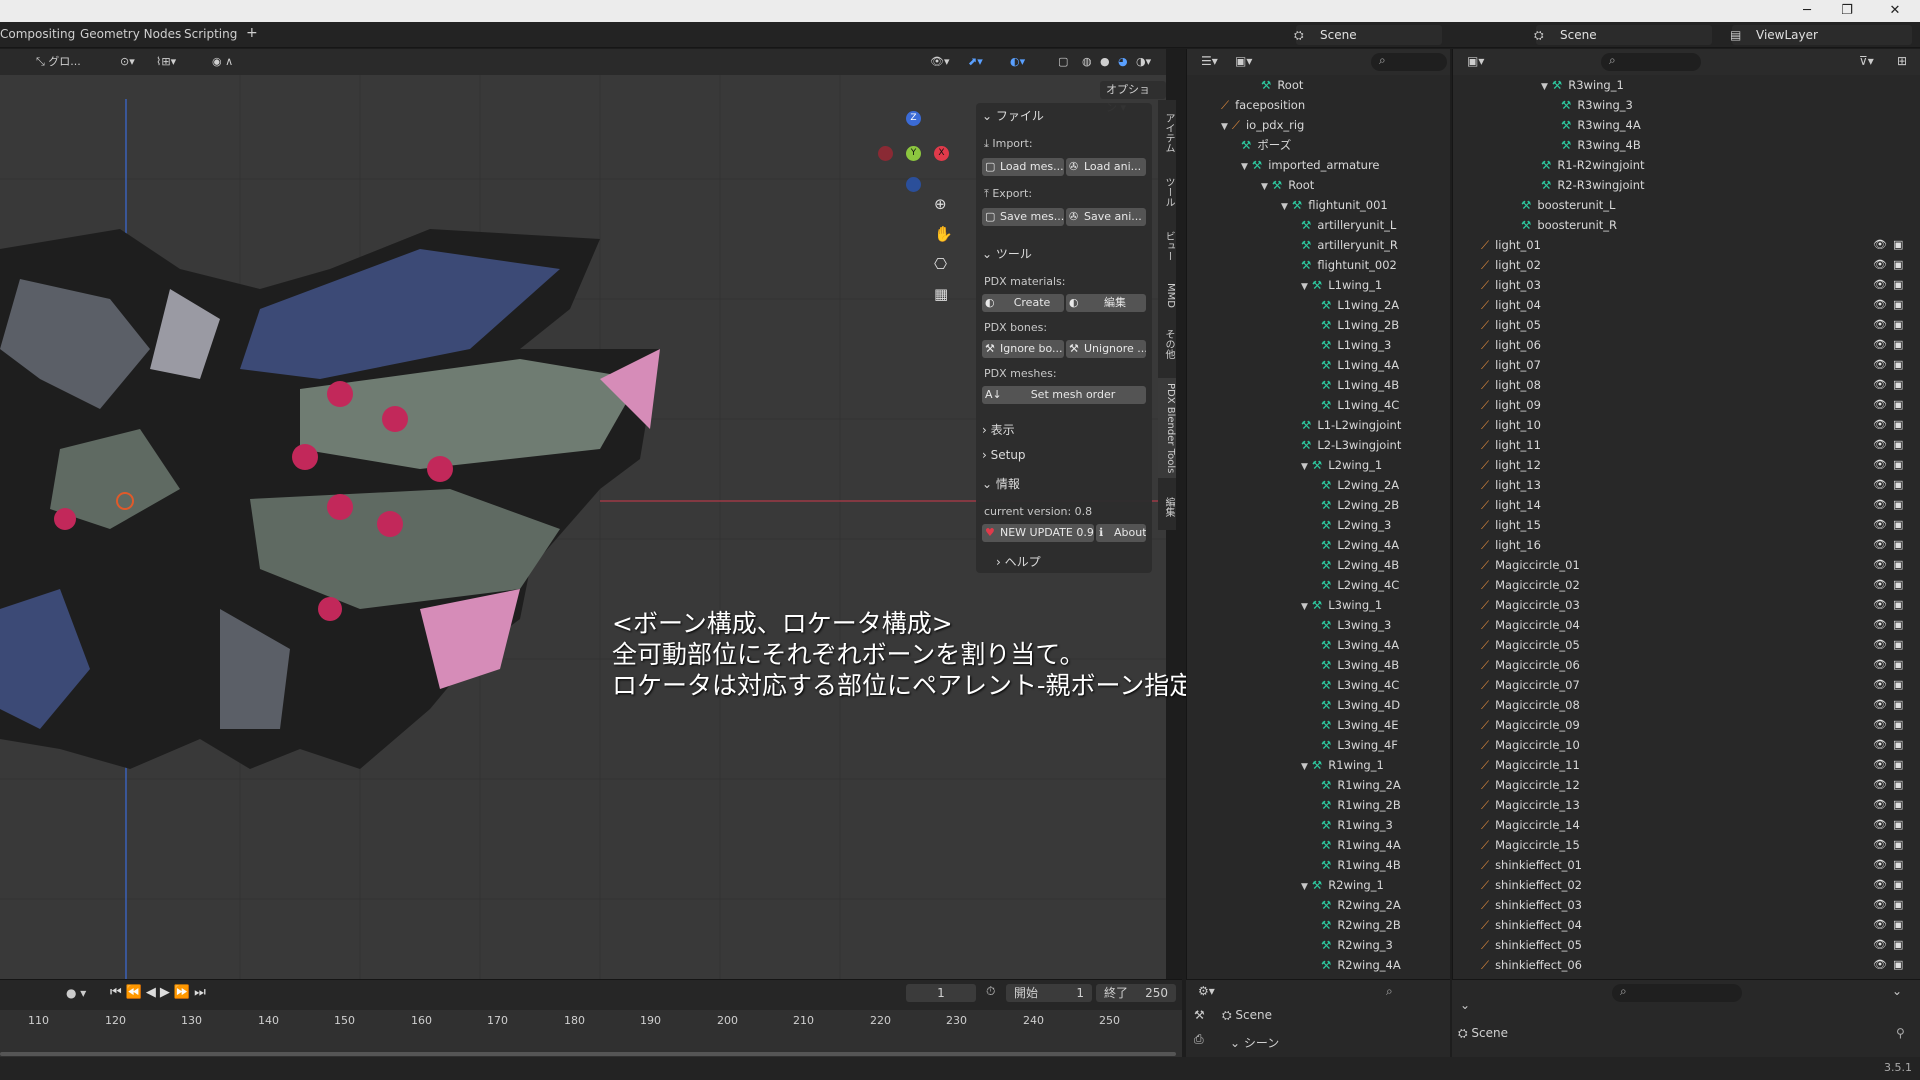 Image resolution: width=1920 pixels, height=1080 pixels. Describe the element at coordinates (1360, 485) in the screenshot. I see `outliner-row: ⚒ L2wing_2A` at that location.